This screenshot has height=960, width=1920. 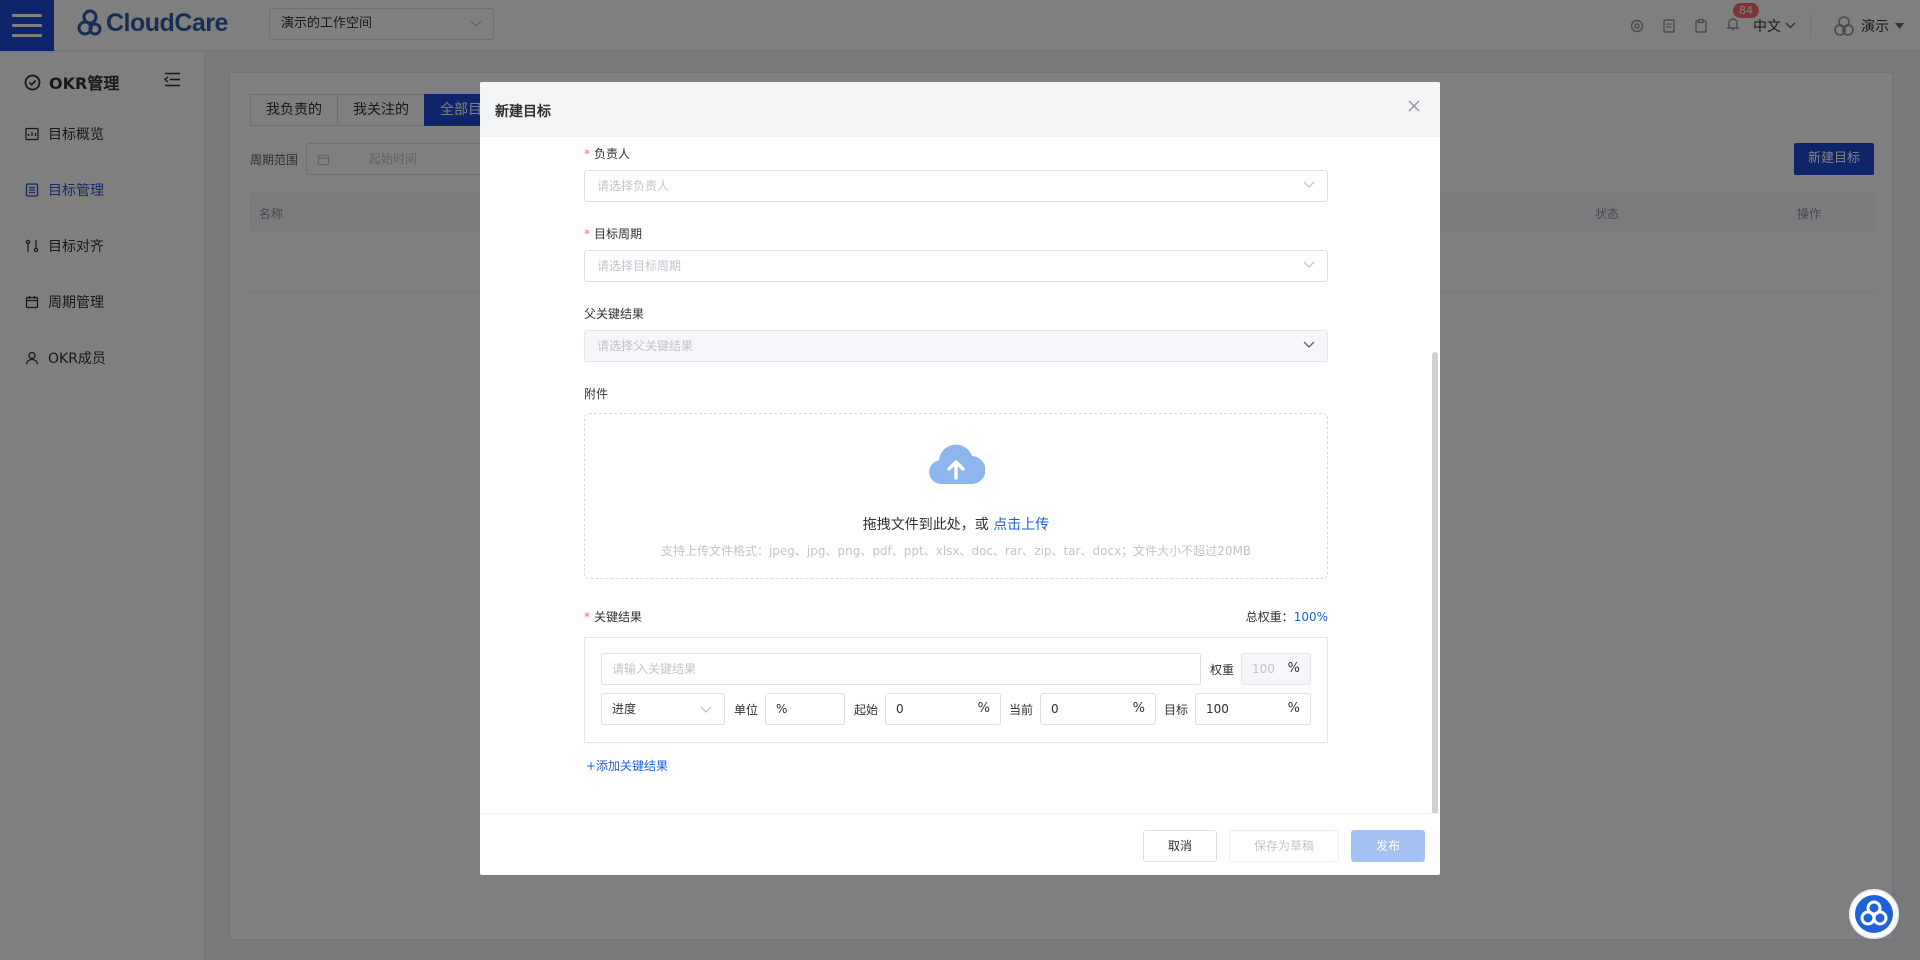 I want to click on parent-kr-placeholder: 请选择父关键结果, so click(x=645, y=346).